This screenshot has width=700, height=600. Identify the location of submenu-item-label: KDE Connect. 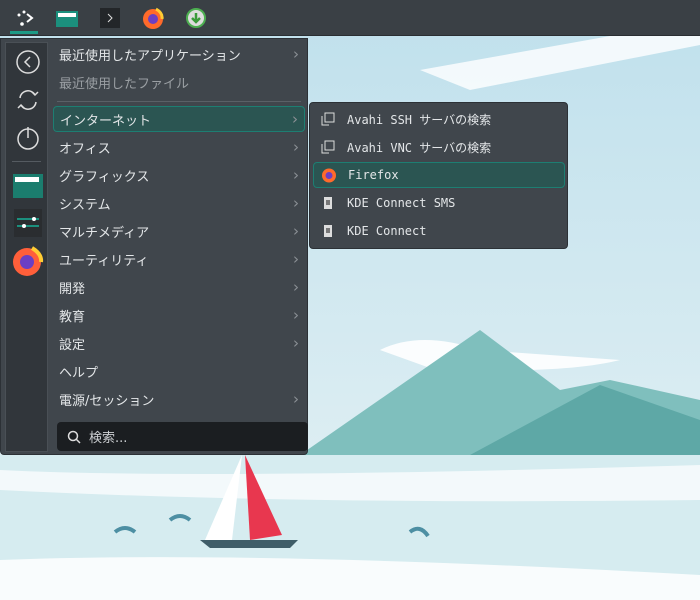
(387, 231).